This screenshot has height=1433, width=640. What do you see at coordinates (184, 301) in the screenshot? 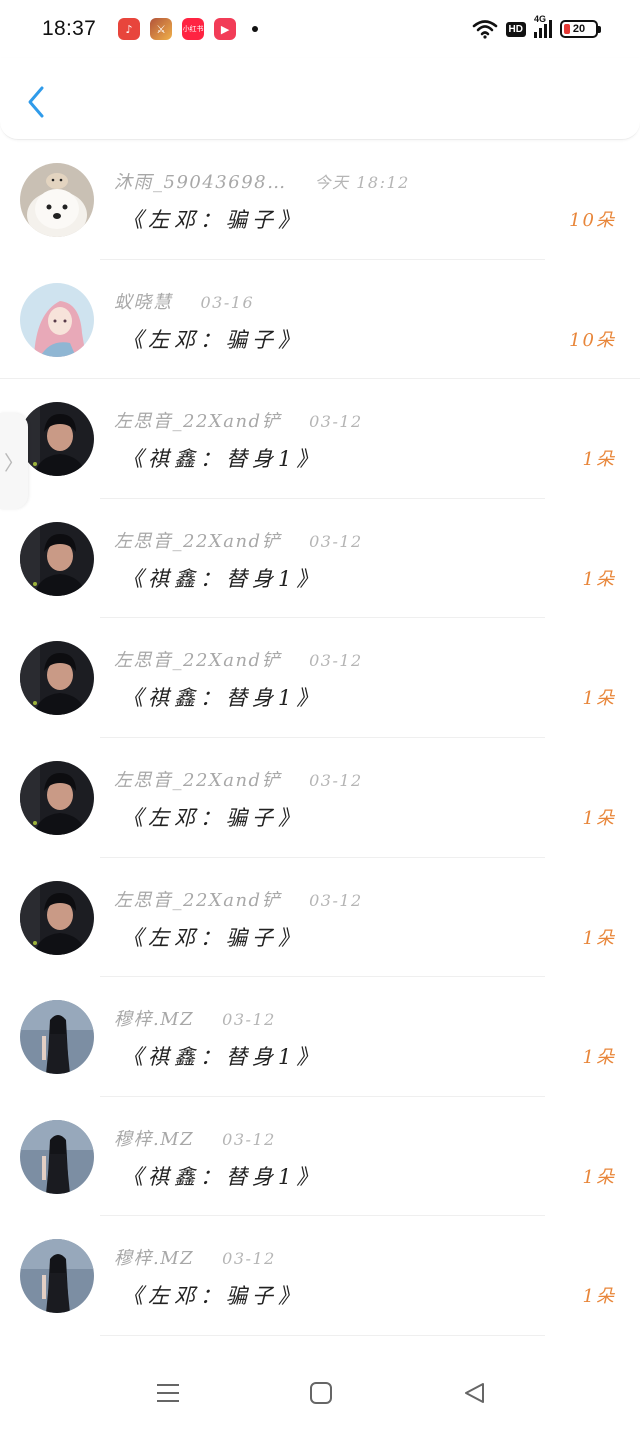
I see `row-meta: 蚁晓慧 03-16` at bounding box center [184, 301].